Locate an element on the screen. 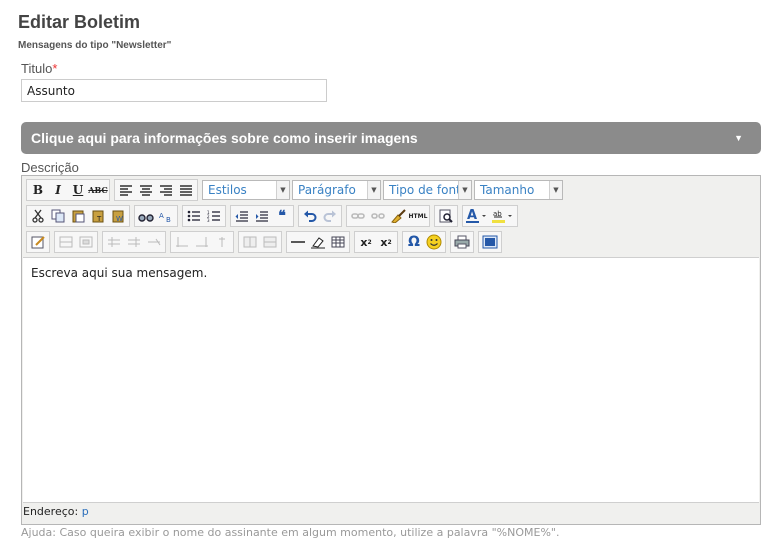  html-source-button: HTML is located at coordinates (418, 216).